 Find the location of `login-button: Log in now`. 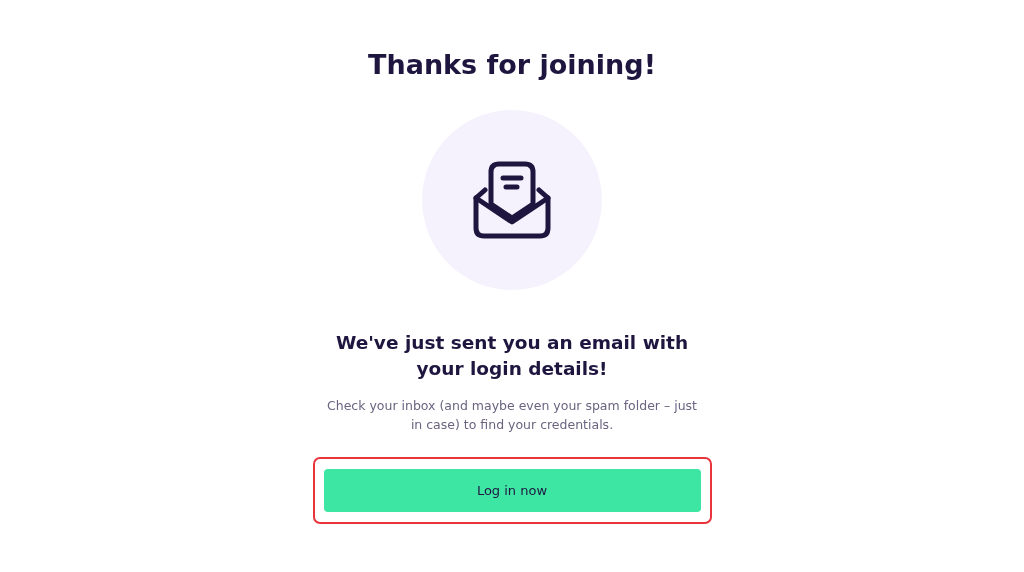

login-button: Log in now is located at coordinates (512, 490).